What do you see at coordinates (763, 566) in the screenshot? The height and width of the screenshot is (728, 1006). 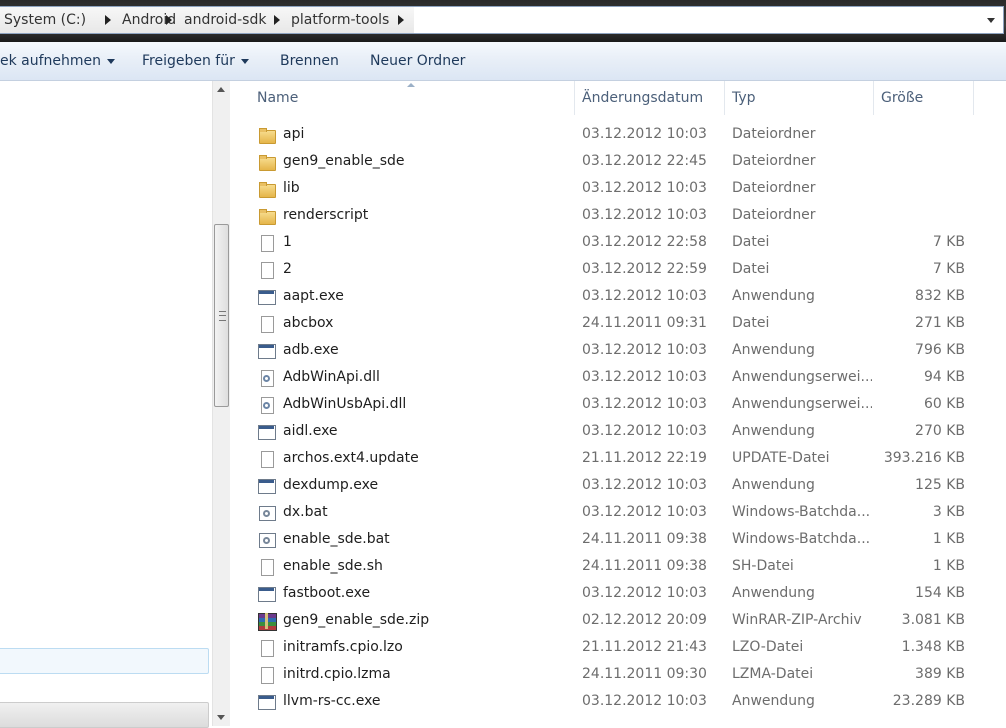 I see `file-type: SH-Datei` at bounding box center [763, 566].